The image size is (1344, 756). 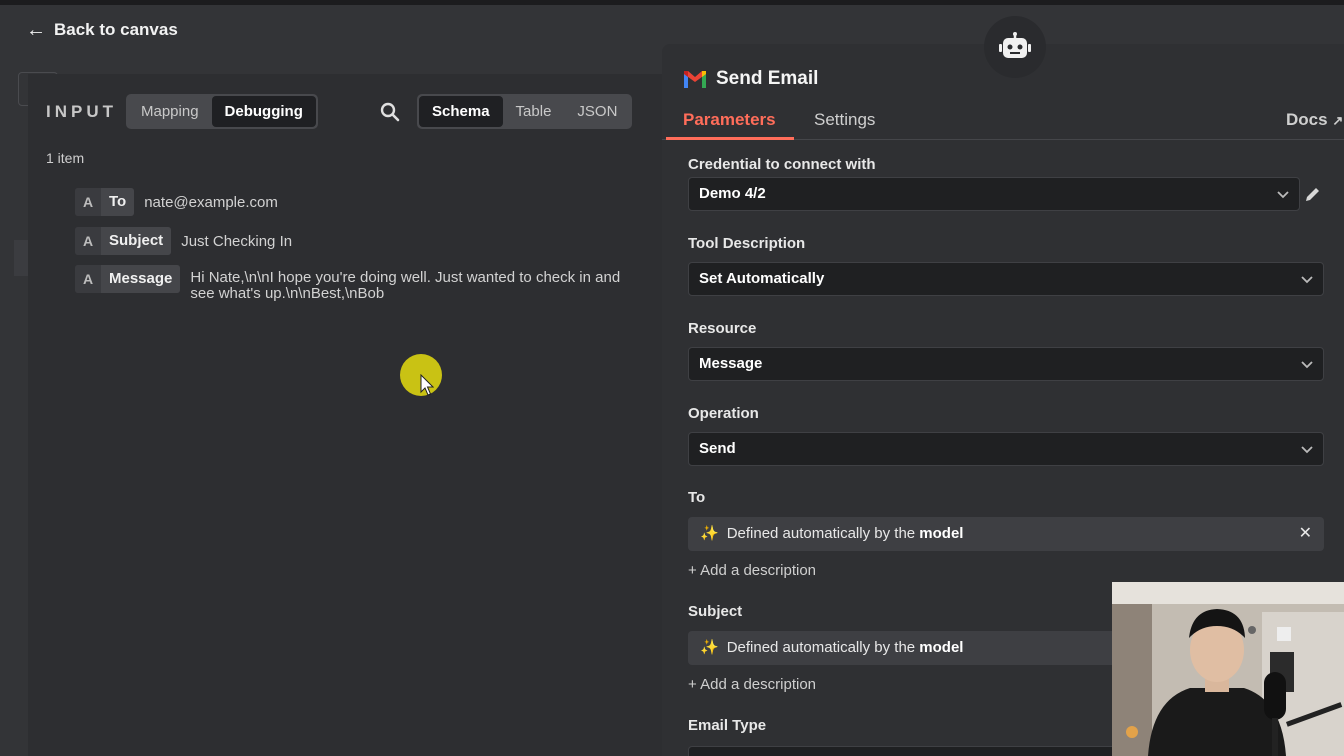 What do you see at coordinates (118, 202) in the screenshot?
I see `field-key: To` at bounding box center [118, 202].